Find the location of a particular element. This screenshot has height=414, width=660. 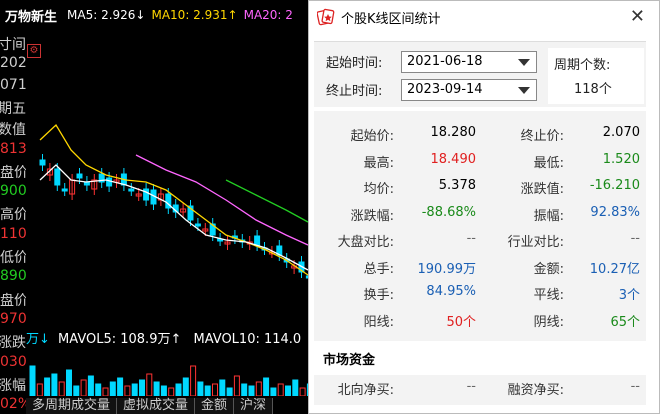

period-count-value: 118个 is located at coordinates (593, 89).